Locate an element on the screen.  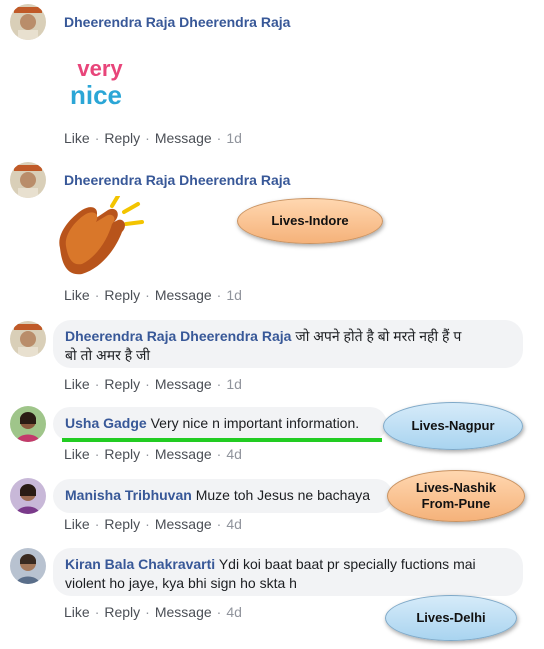
annotation-label: Lives-Nagpur is located at coordinates (453, 425).